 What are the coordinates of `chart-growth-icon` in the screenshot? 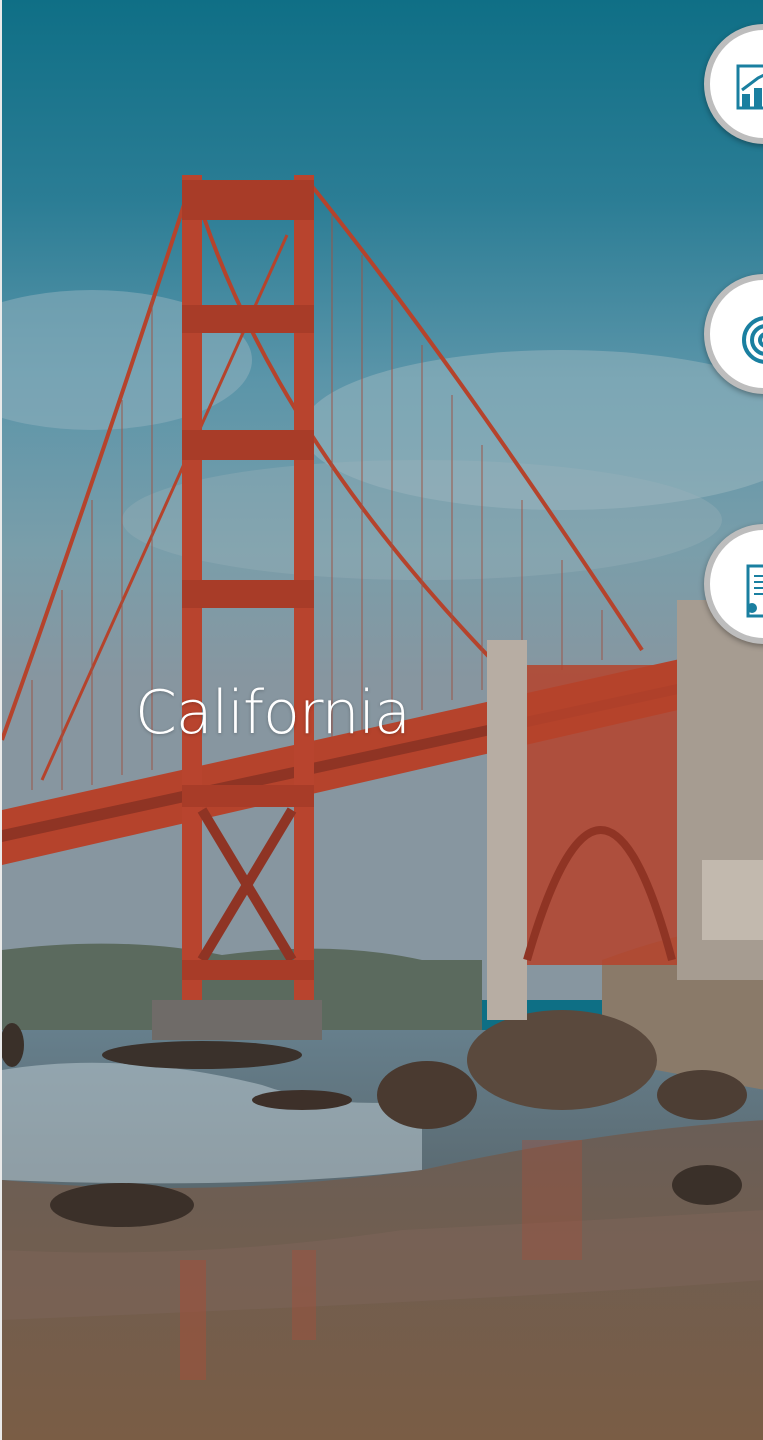 It's located at (749, 87).